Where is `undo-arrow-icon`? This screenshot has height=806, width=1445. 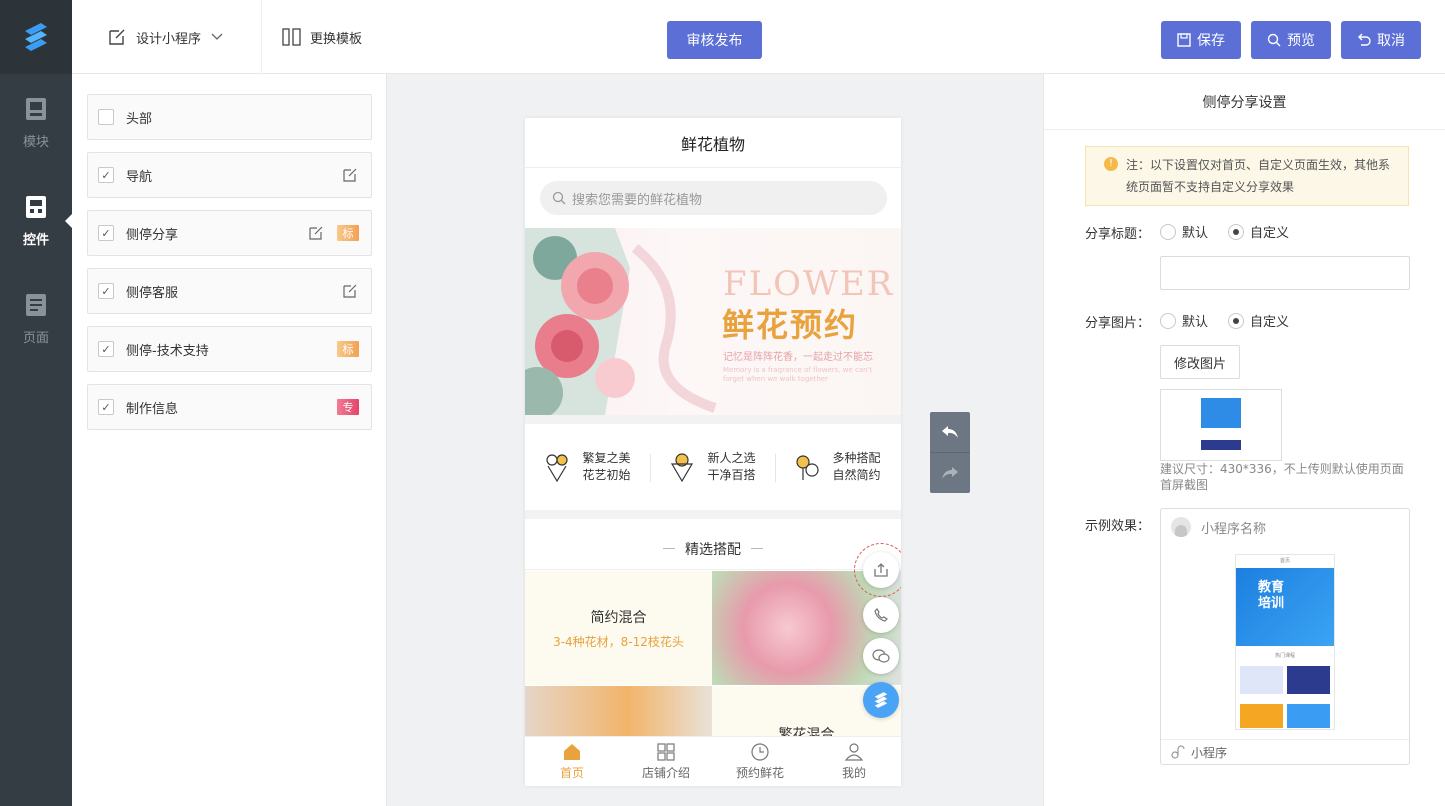
undo-arrow-icon is located at coordinates (950, 432).